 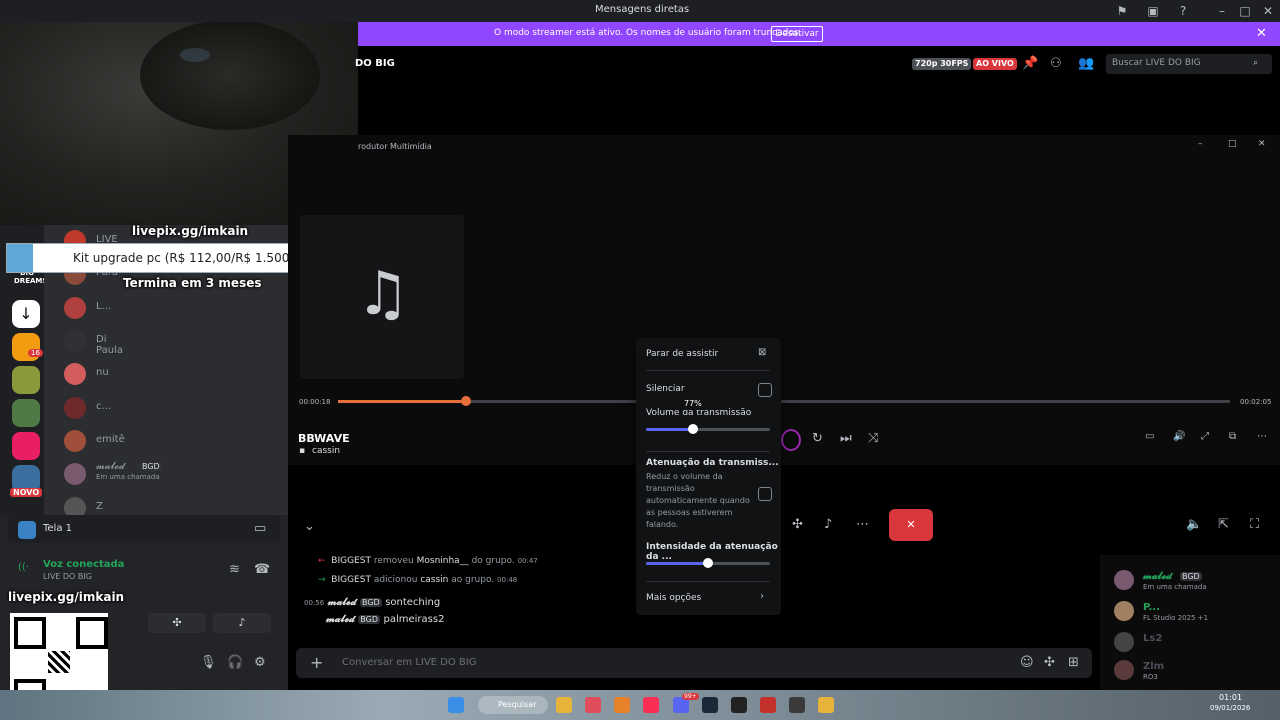 What do you see at coordinates (26, 314) in the screenshot?
I see `download-icon: ↓` at bounding box center [26, 314].